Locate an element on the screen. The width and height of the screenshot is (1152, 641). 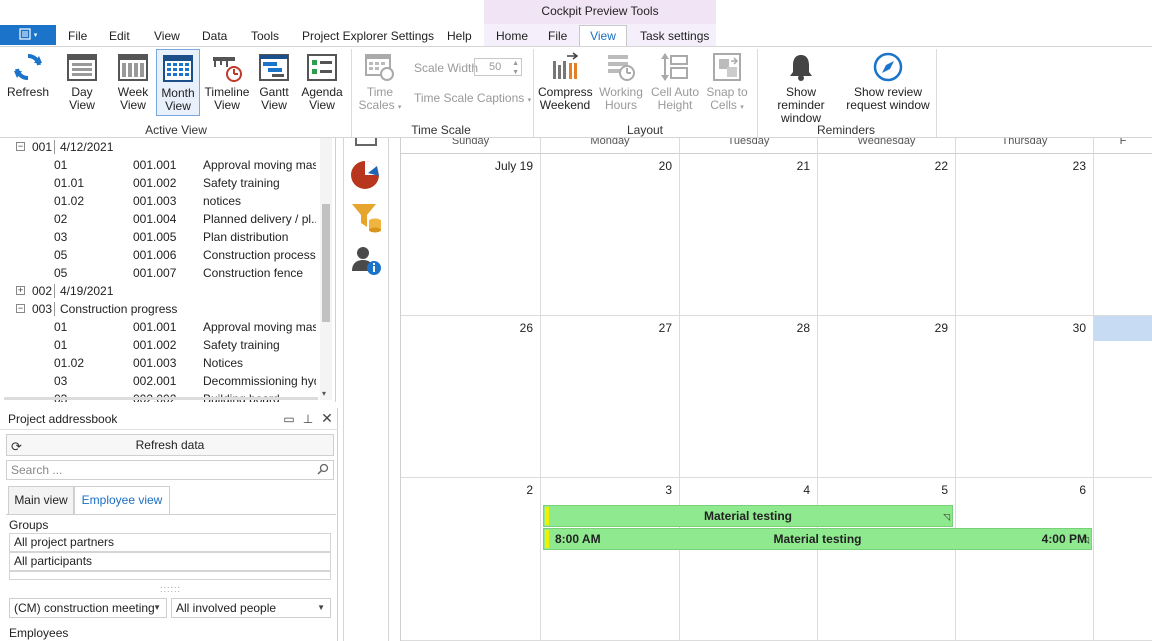
time-scale-captions-label: Time Scale Captions is located at coordinates (469, 98).